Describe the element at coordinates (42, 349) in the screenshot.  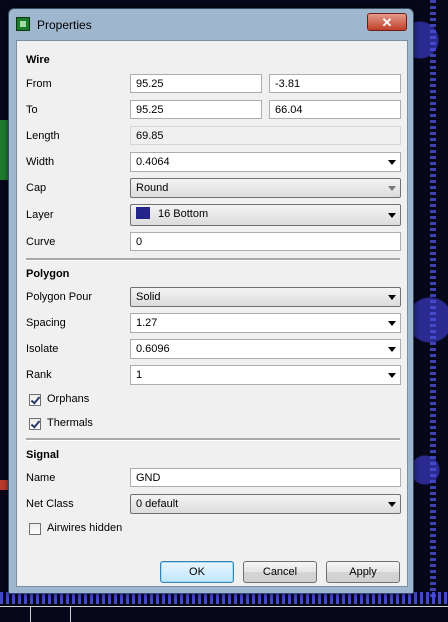
I see `isolate-label: Isolate` at that location.